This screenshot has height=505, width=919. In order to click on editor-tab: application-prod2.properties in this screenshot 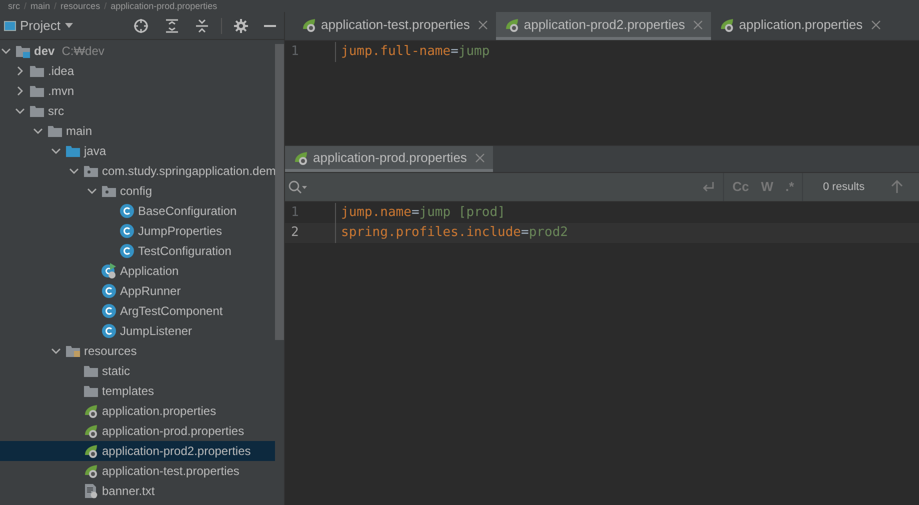, I will do `click(604, 26)`.